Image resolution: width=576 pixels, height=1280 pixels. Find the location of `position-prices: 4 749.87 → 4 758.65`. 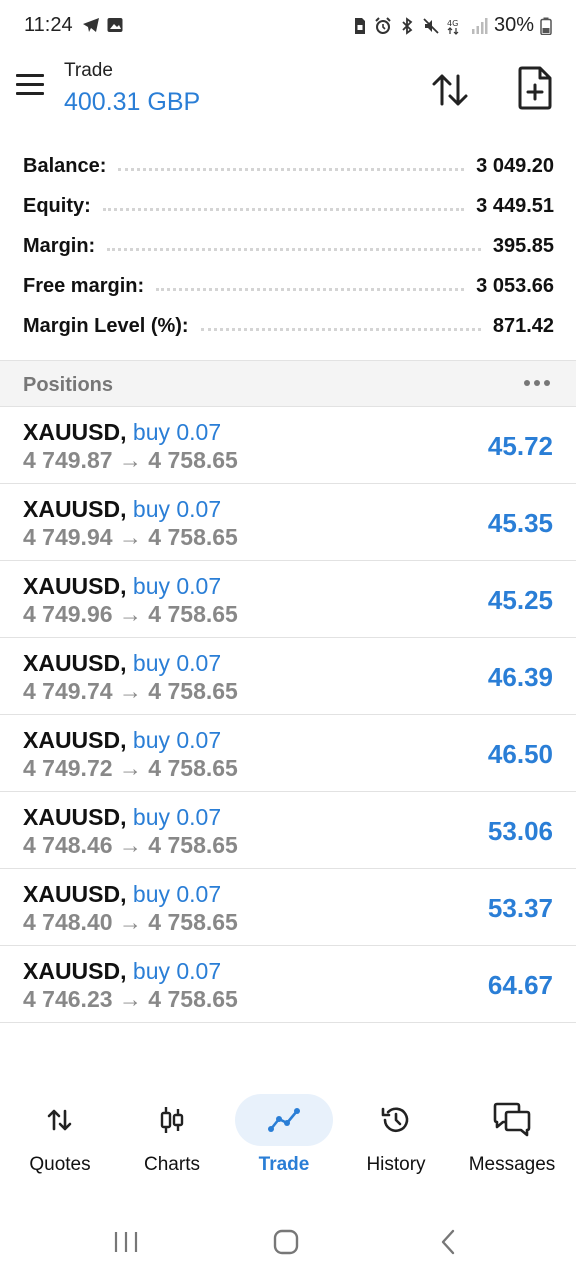

position-prices: 4 749.87 → 4 758.65 is located at coordinates (130, 460).